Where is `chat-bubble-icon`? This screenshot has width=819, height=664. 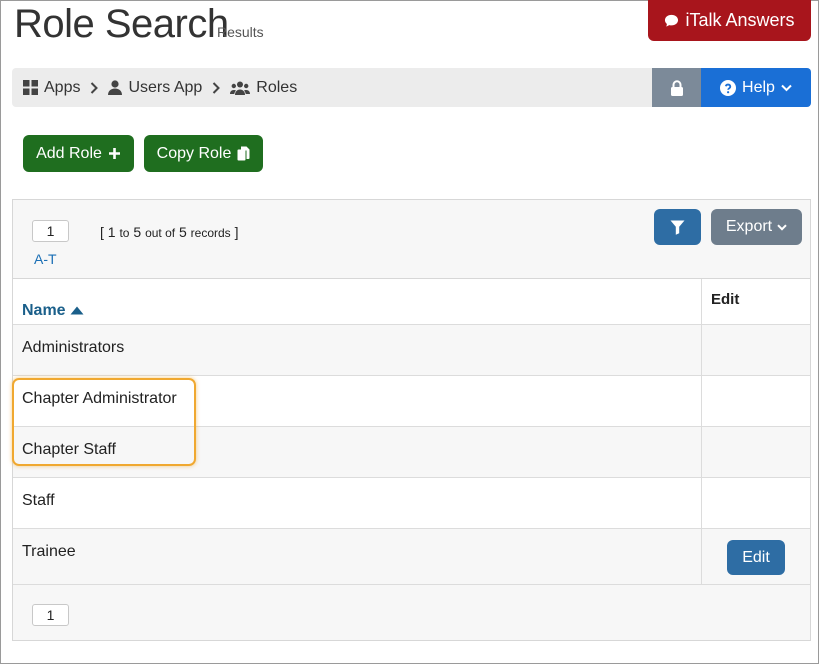
chat-bubble-icon is located at coordinates (672, 20).